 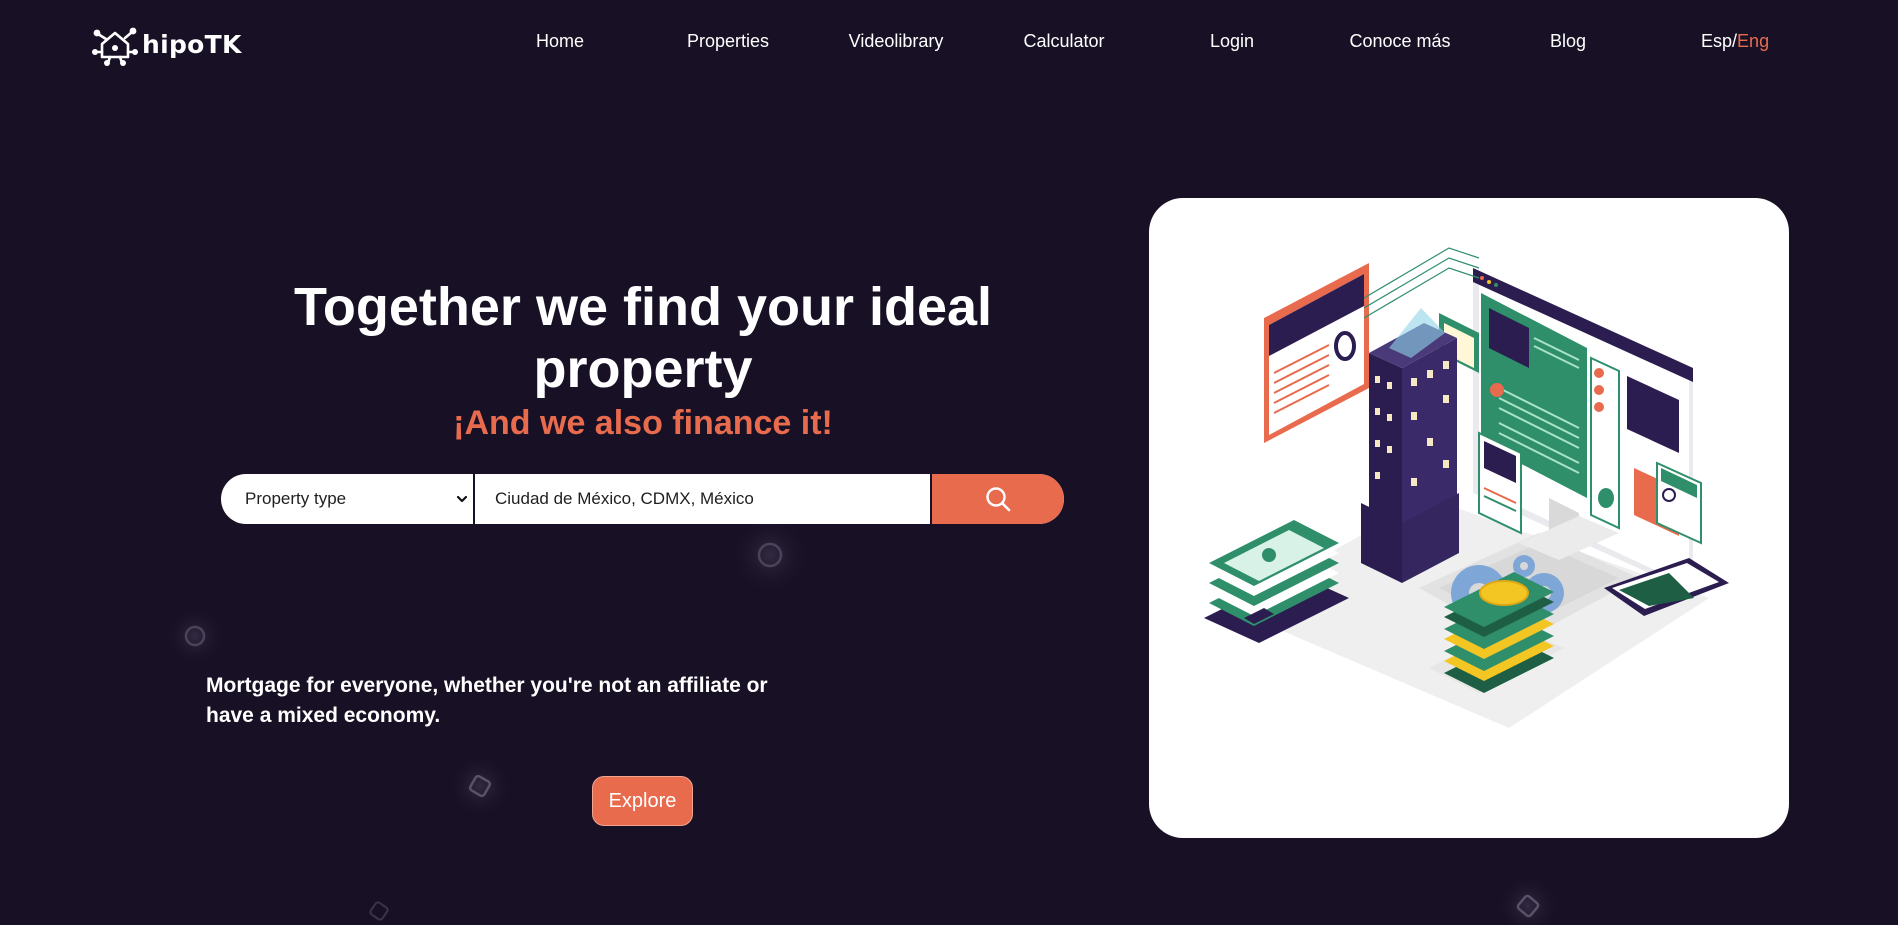 I want to click on search-icon, so click(x=998, y=499).